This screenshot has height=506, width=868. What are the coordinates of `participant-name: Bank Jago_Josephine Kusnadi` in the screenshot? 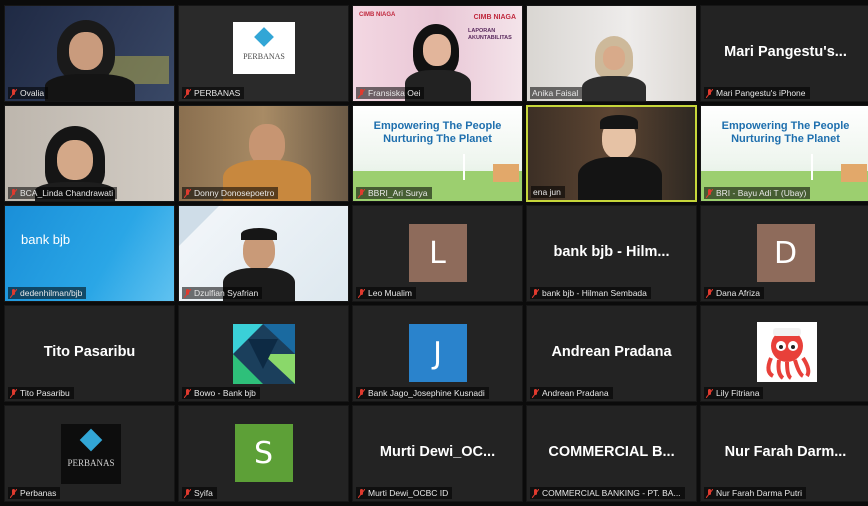 It's located at (422, 393).